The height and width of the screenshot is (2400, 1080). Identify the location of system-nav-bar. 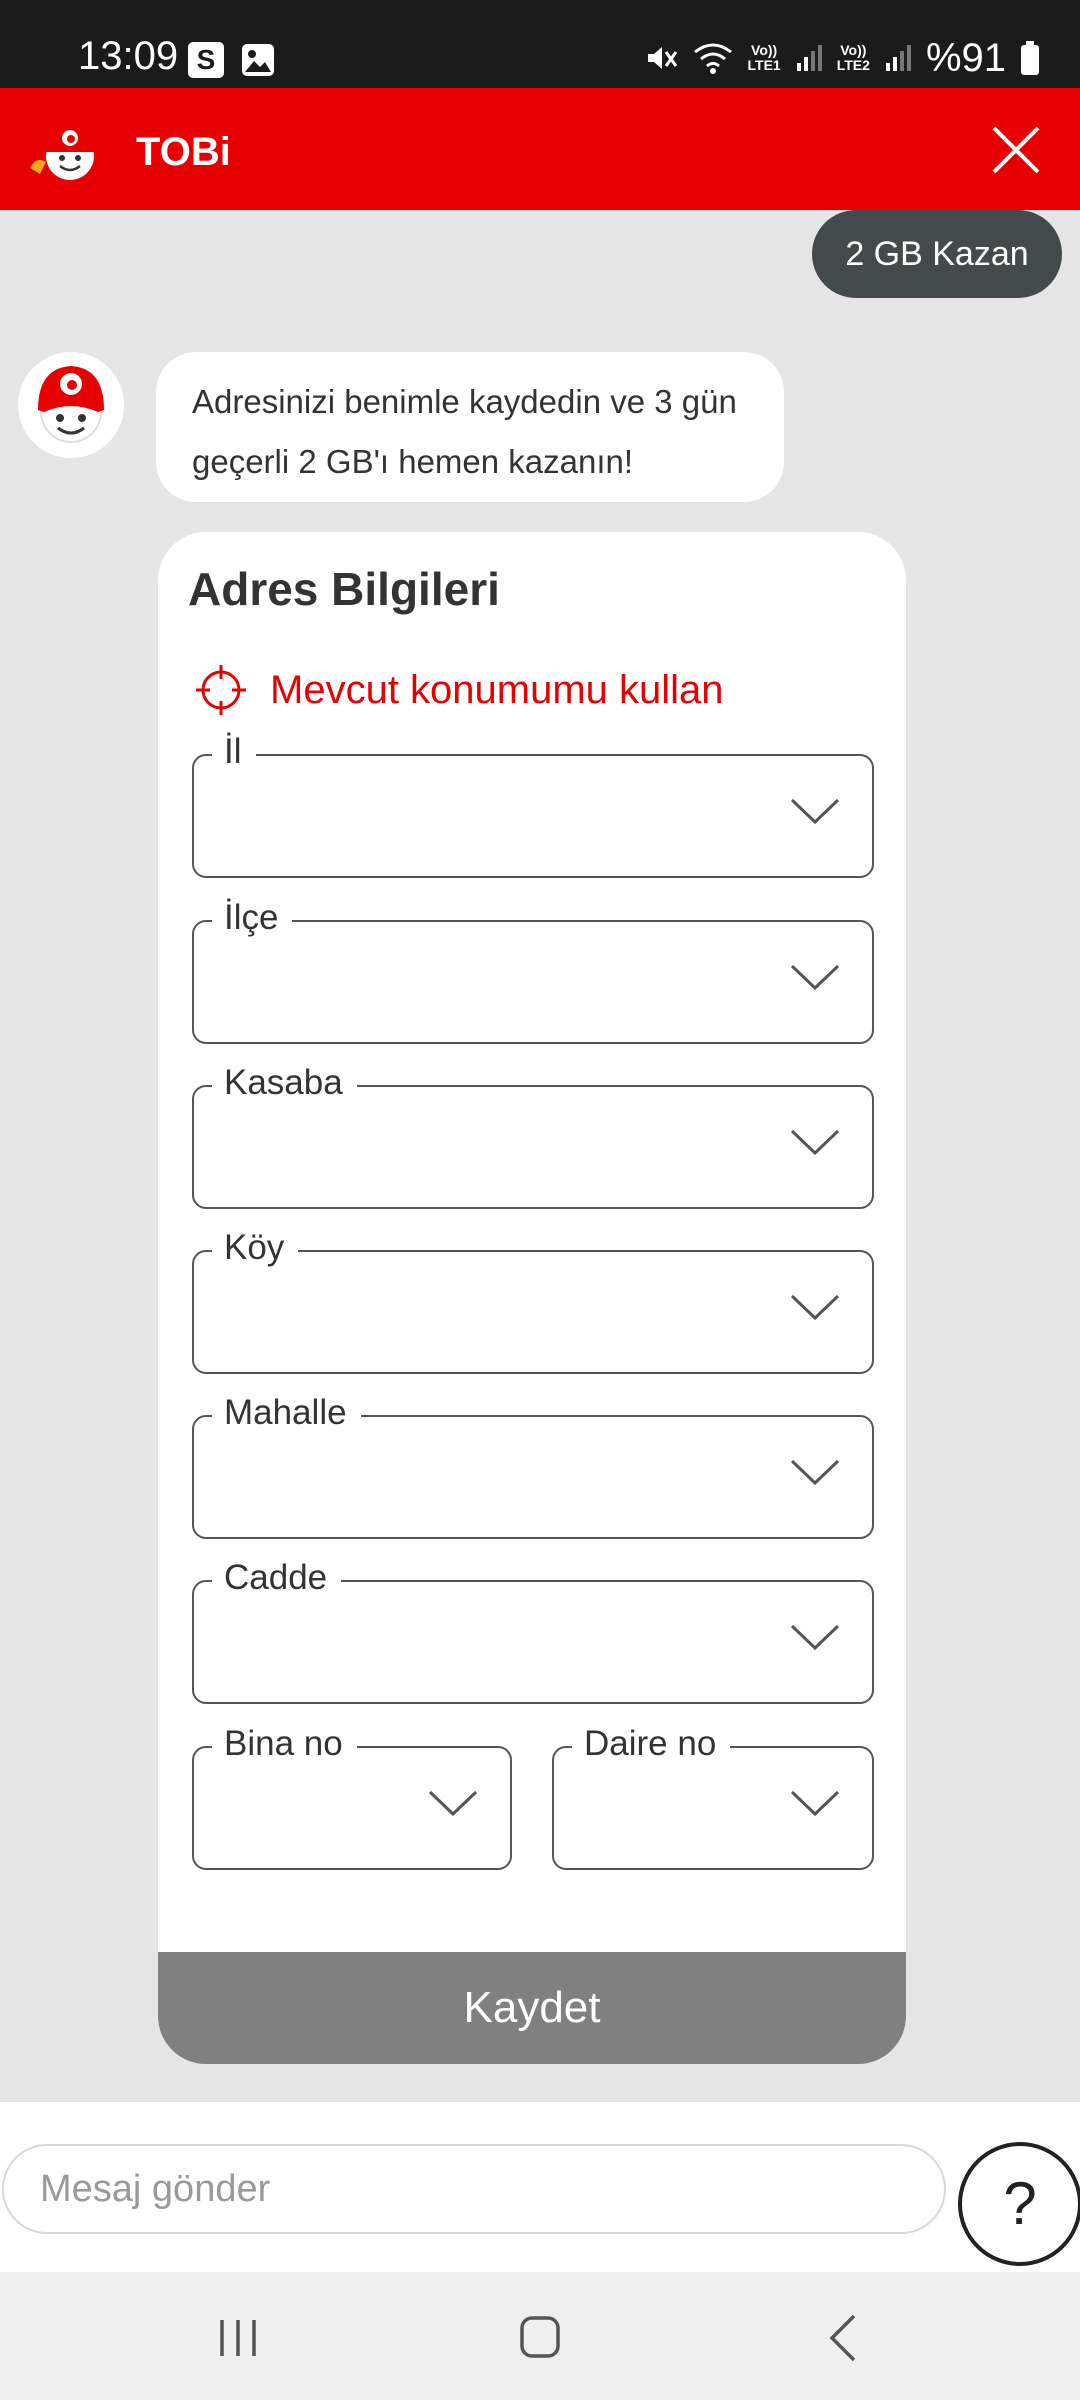
(540, 2336).